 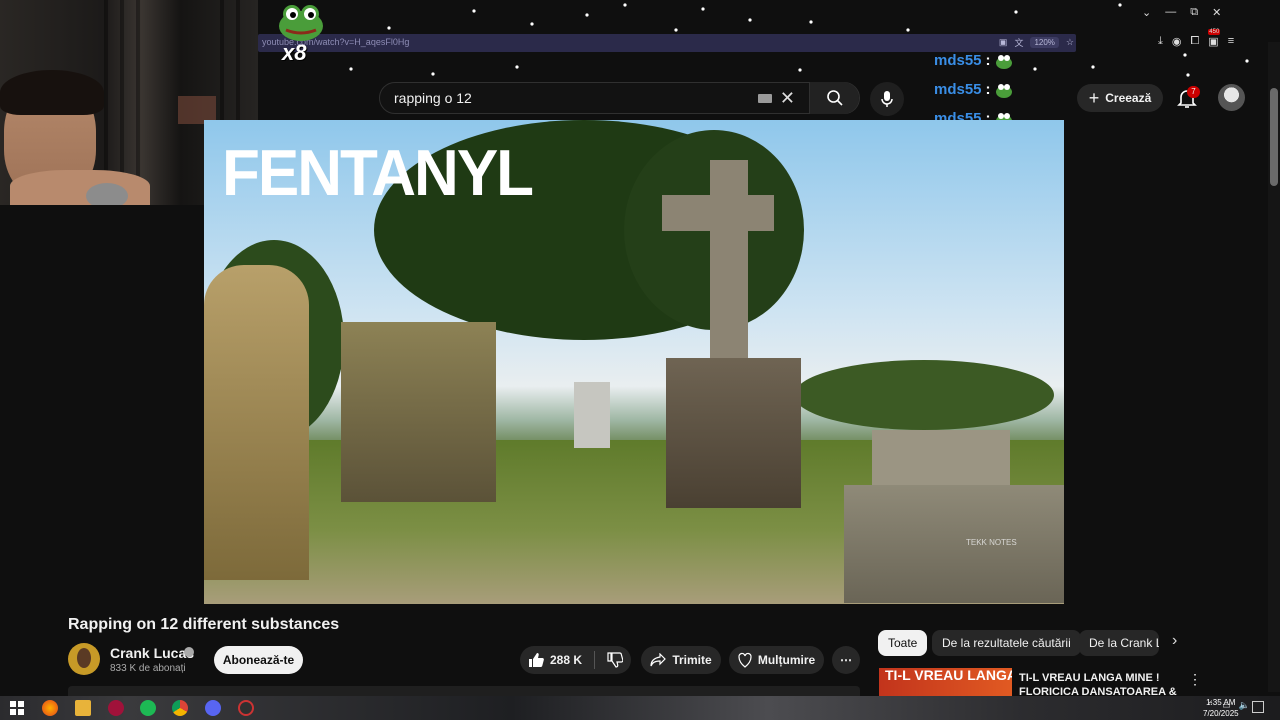 What do you see at coordinates (1194, 41) in the screenshot?
I see `extensions-icon: ⧠` at bounding box center [1194, 41].